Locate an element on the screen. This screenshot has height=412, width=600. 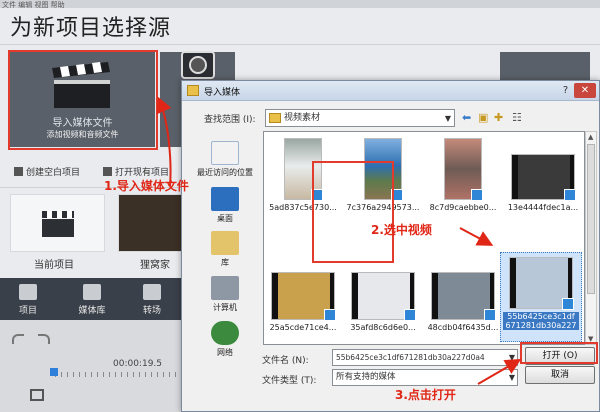
place-computer: 计算机 is located at coordinates (225, 294).